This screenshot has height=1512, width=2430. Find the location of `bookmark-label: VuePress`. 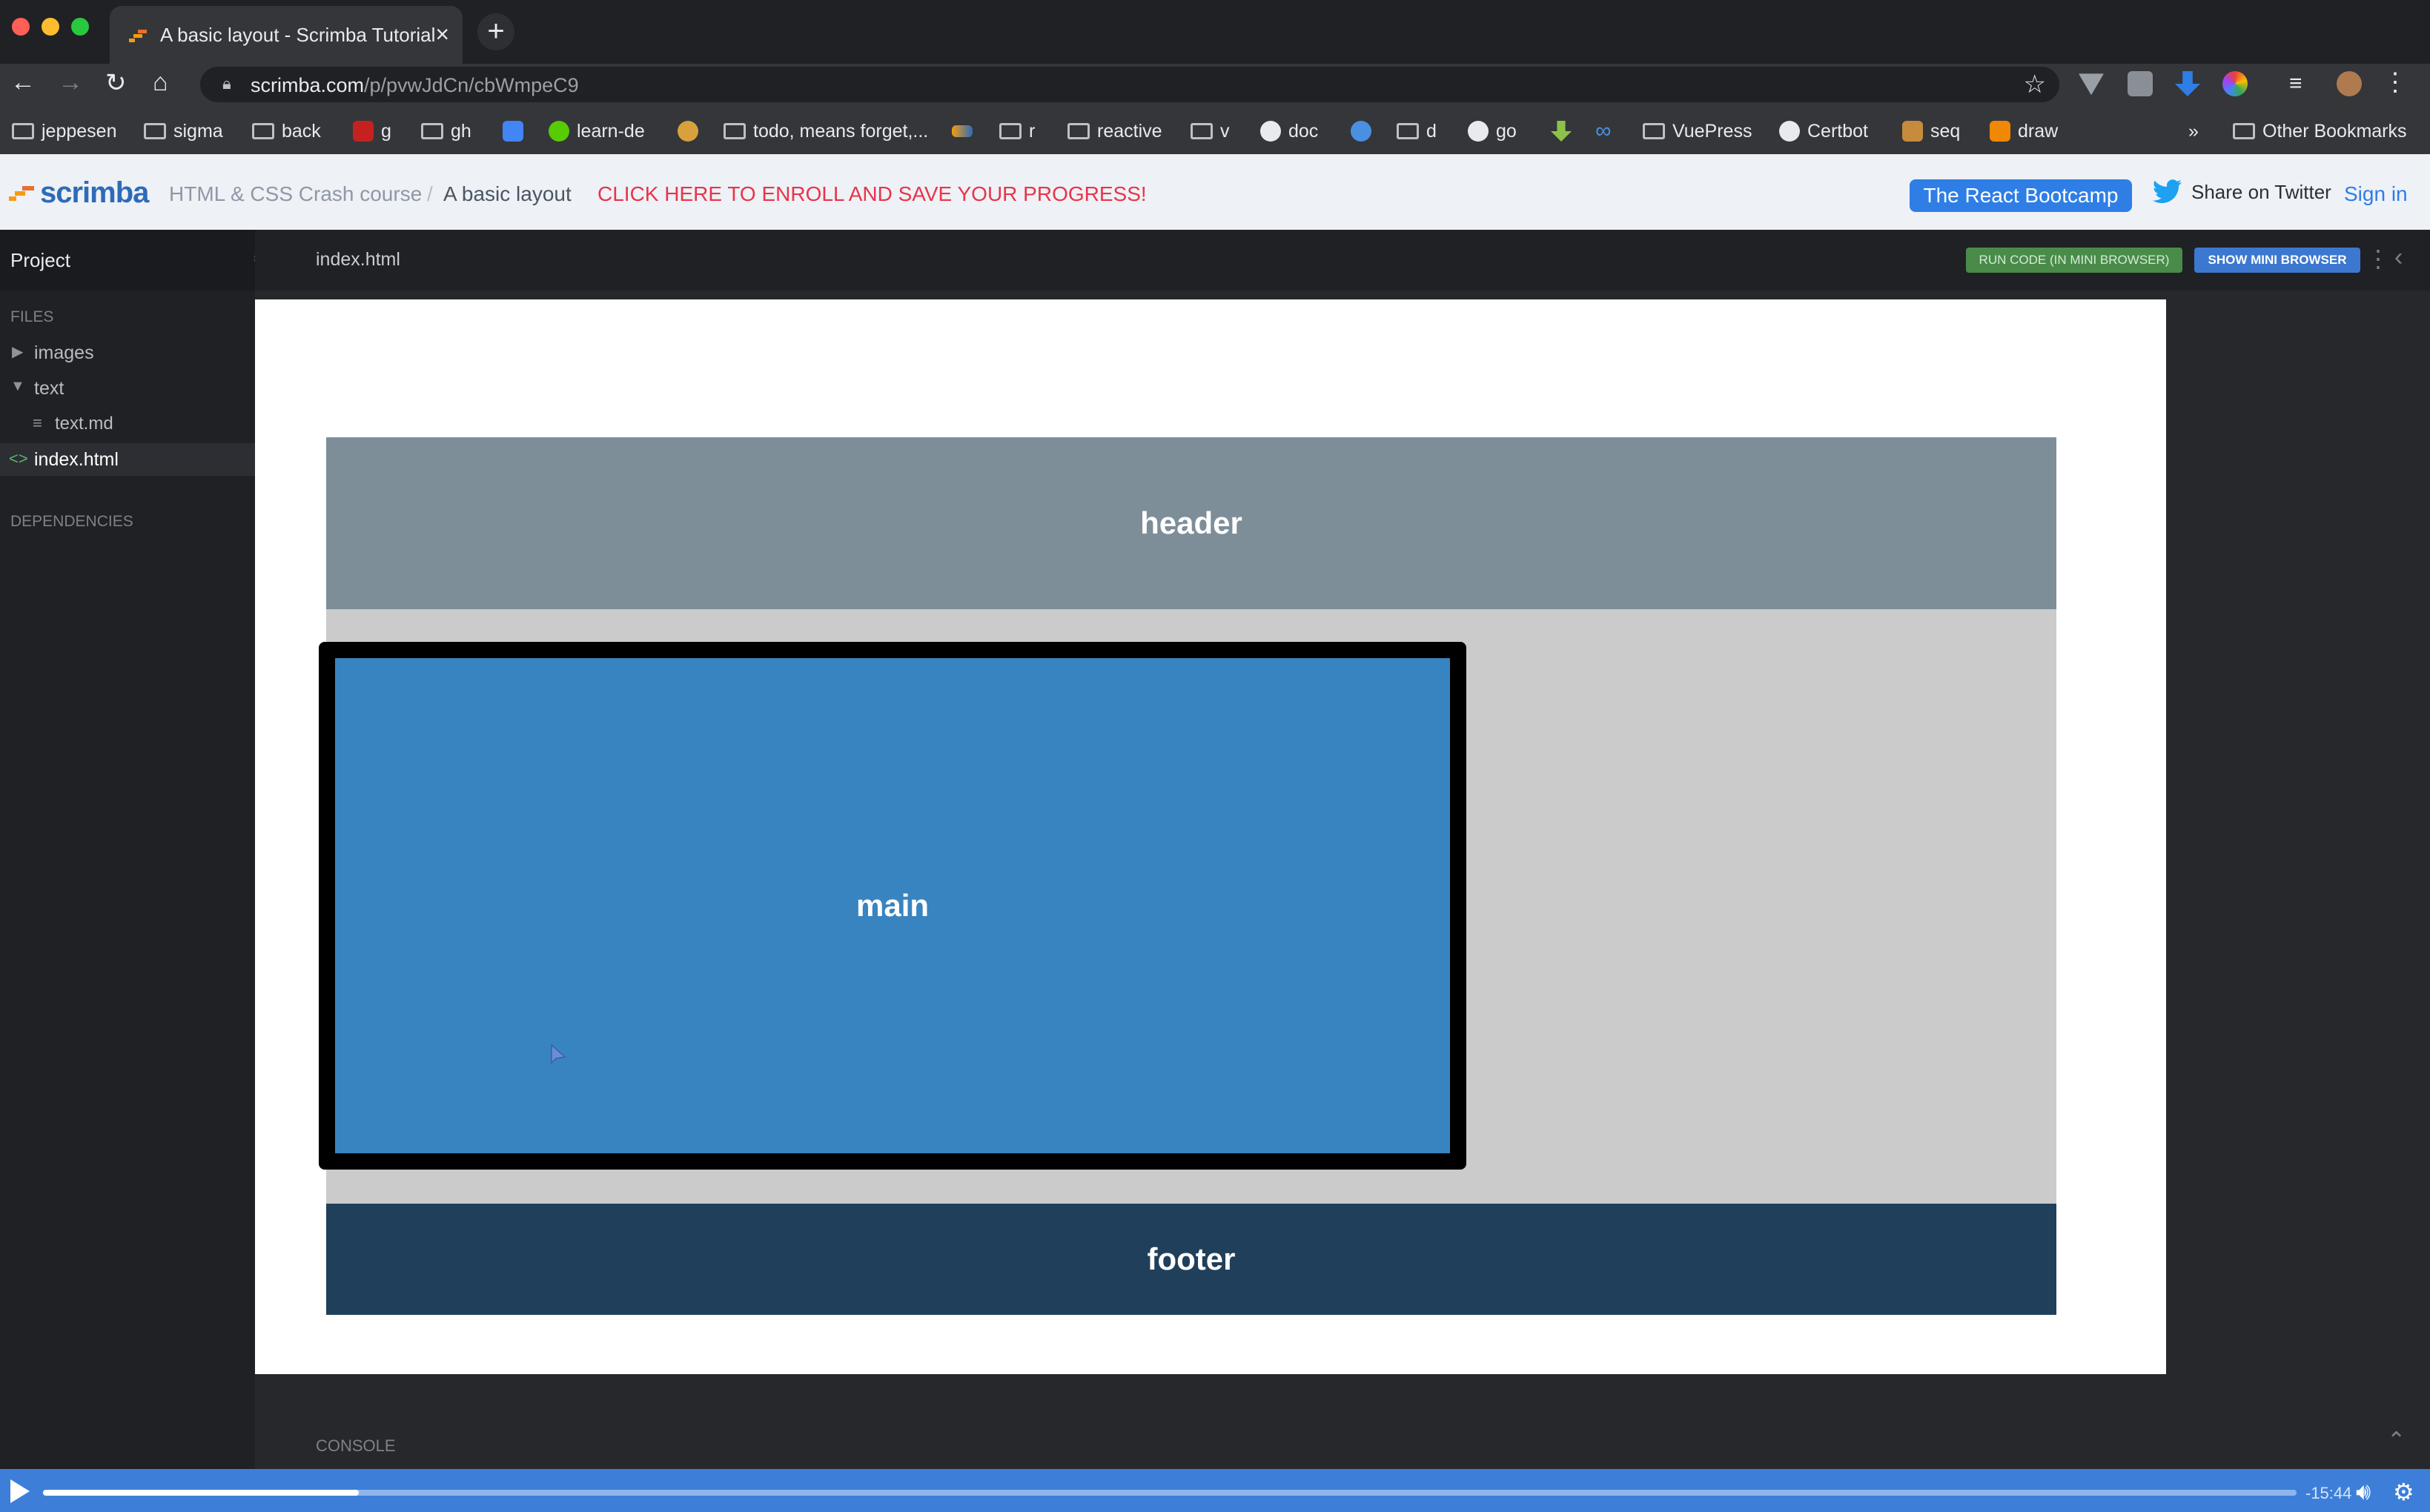

bookmark-label: VuePress is located at coordinates (1712, 131).